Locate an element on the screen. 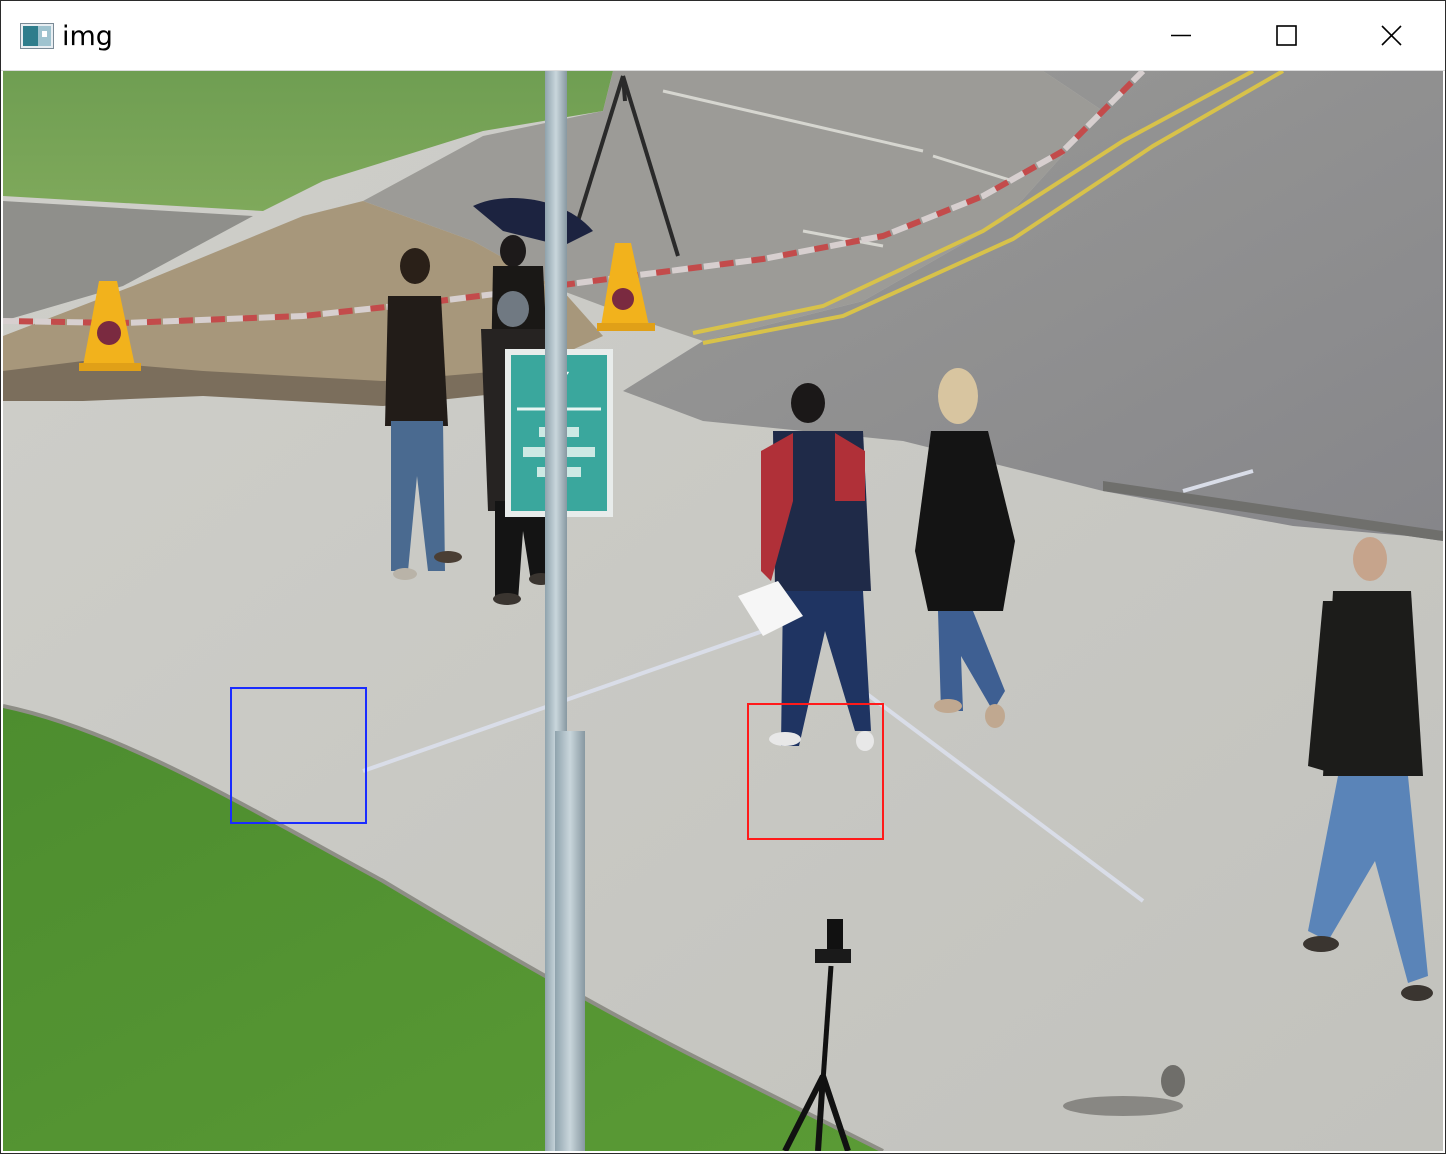 The image size is (1446, 1154). maximize-button is located at coordinates (1286, 36).